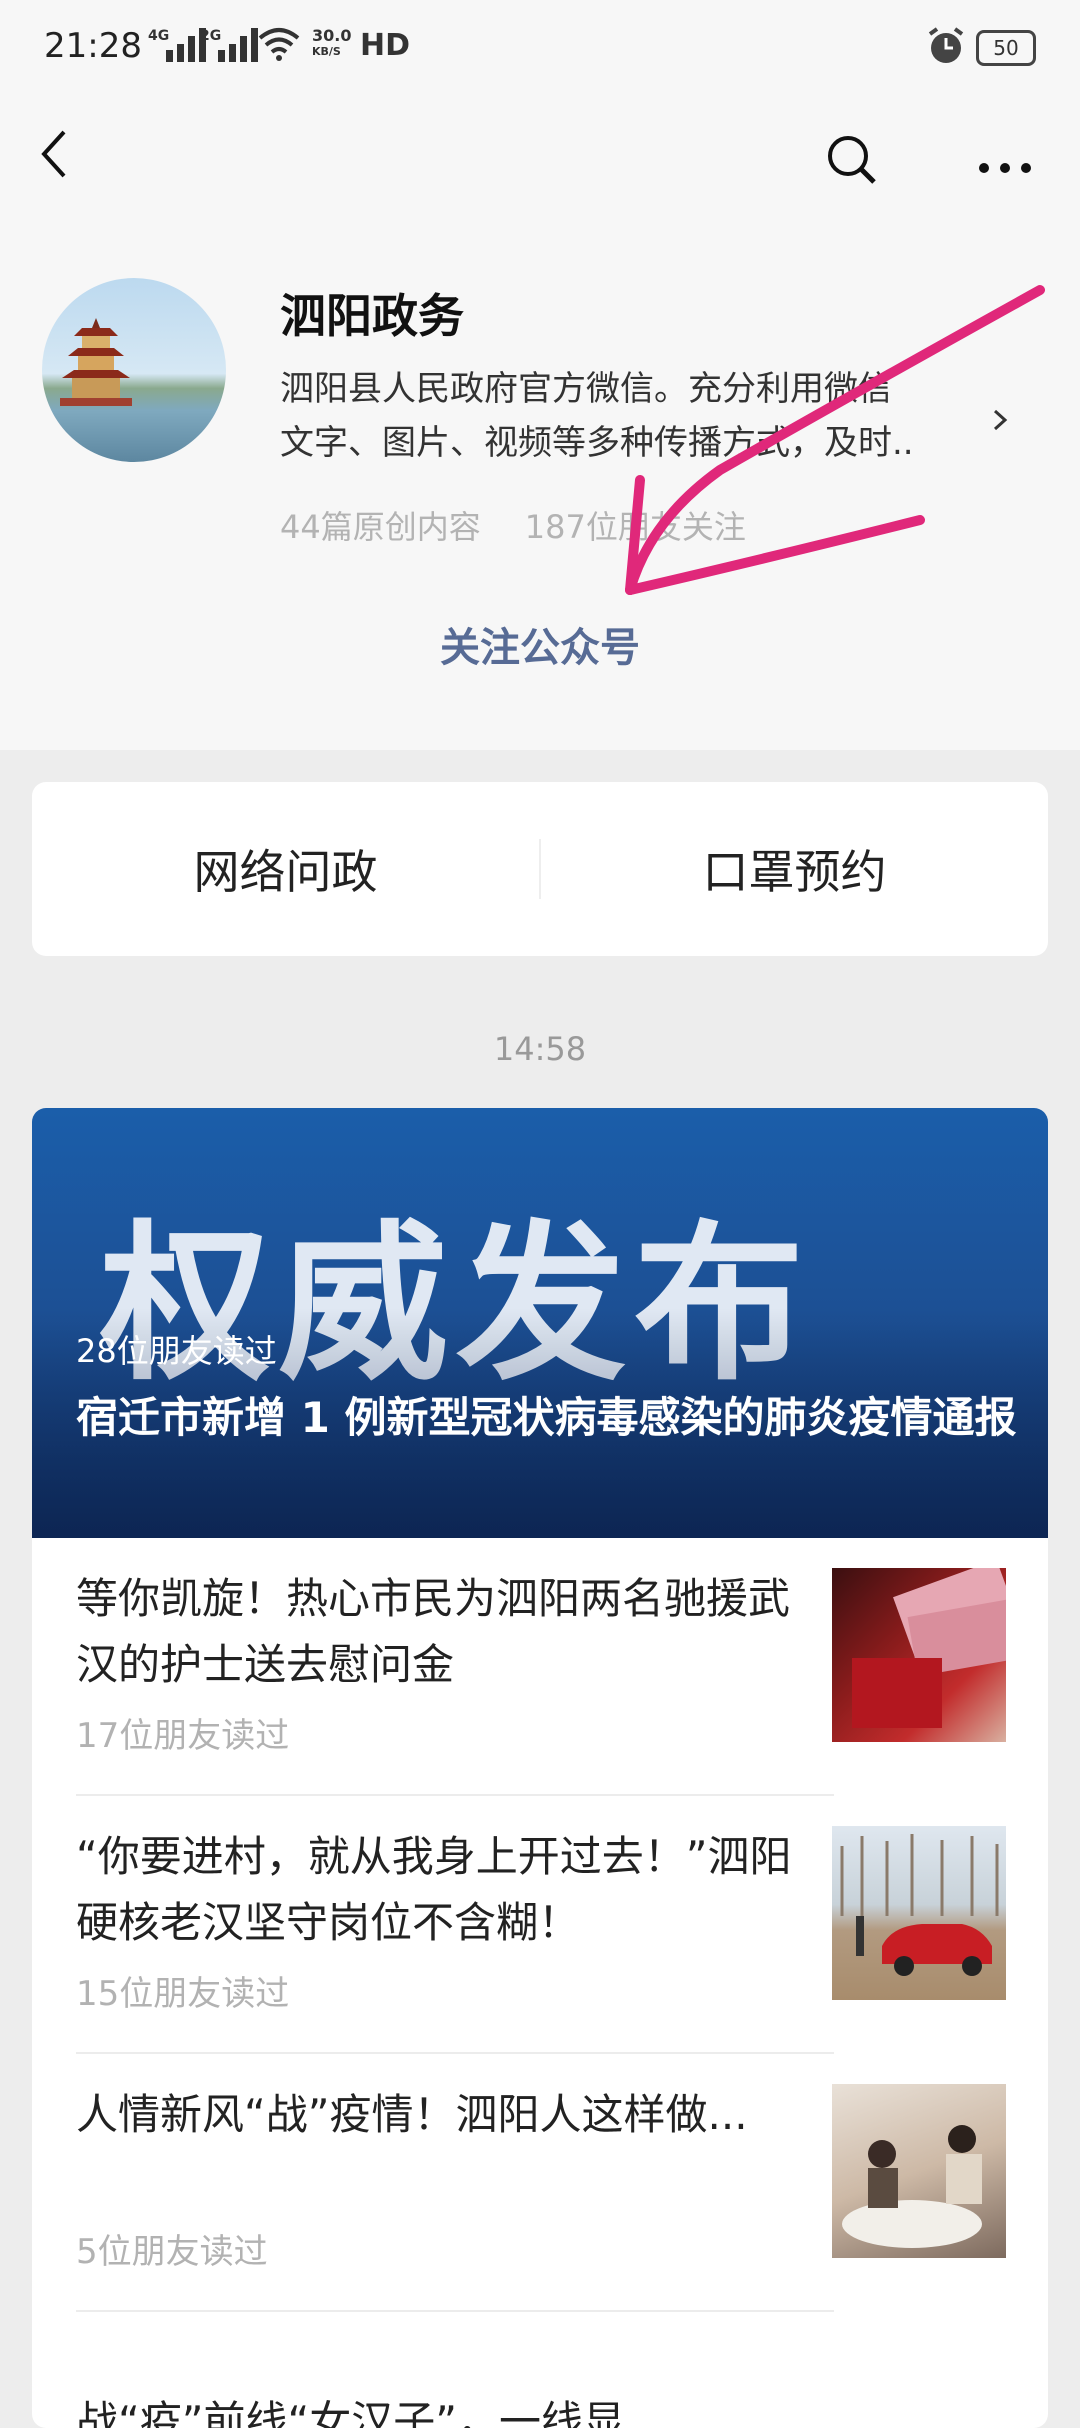 This screenshot has width=1080, height=2428. What do you see at coordinates (1005, 160) in the screenshot?
I see `more-icon` at bounding box center [1005, 160].